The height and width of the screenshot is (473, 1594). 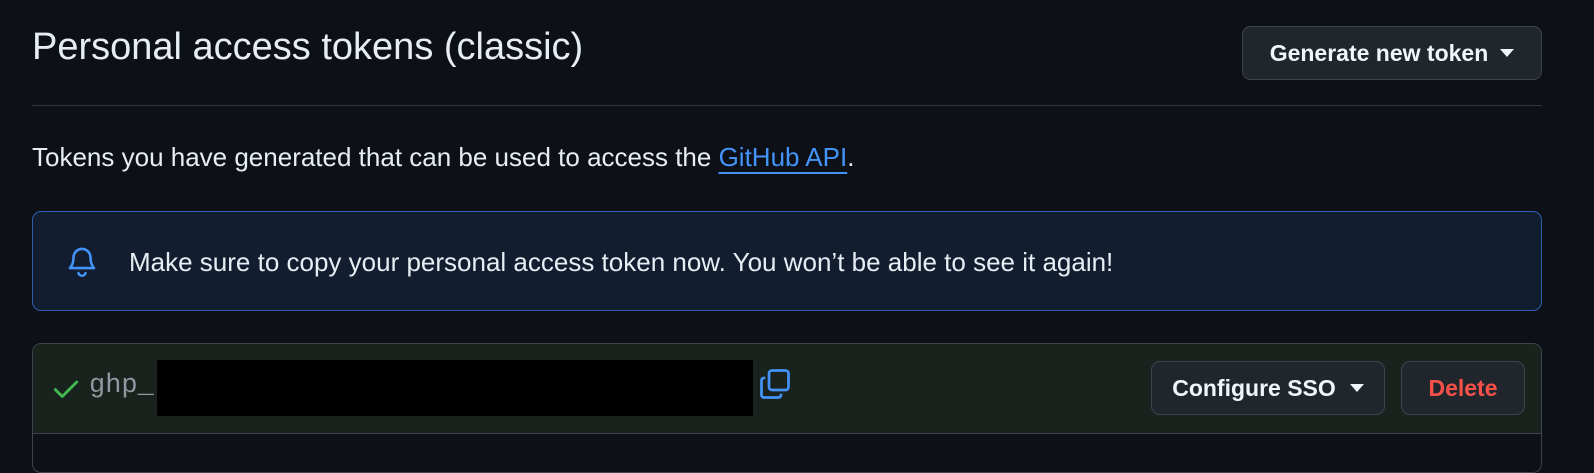 What do you see at coordinates (1463, 388) in the screenshot?
I see `delete-token-button: Delete` at bounding box center [1463, 388].